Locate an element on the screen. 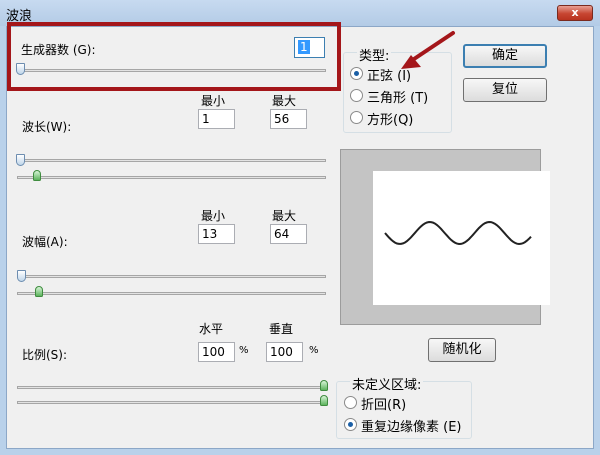 The height and width of the screenshot is (455, 600). reset-button: 复位 is located at coordinates (505, 90).